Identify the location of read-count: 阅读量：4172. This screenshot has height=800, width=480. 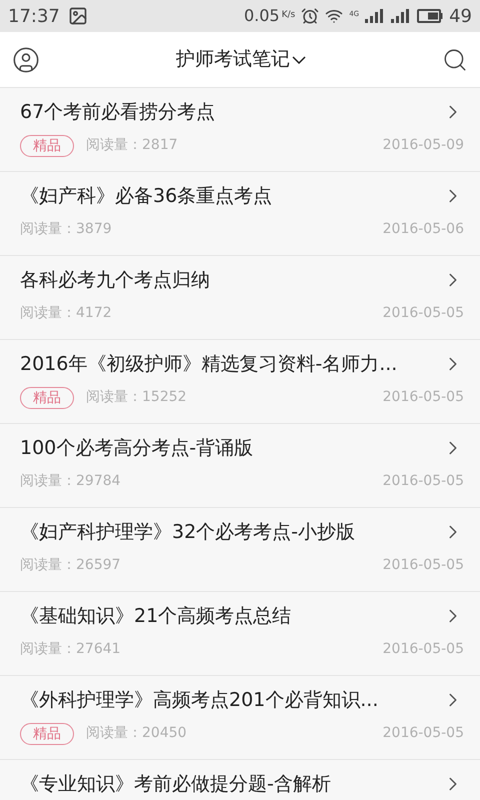
(66, 313).